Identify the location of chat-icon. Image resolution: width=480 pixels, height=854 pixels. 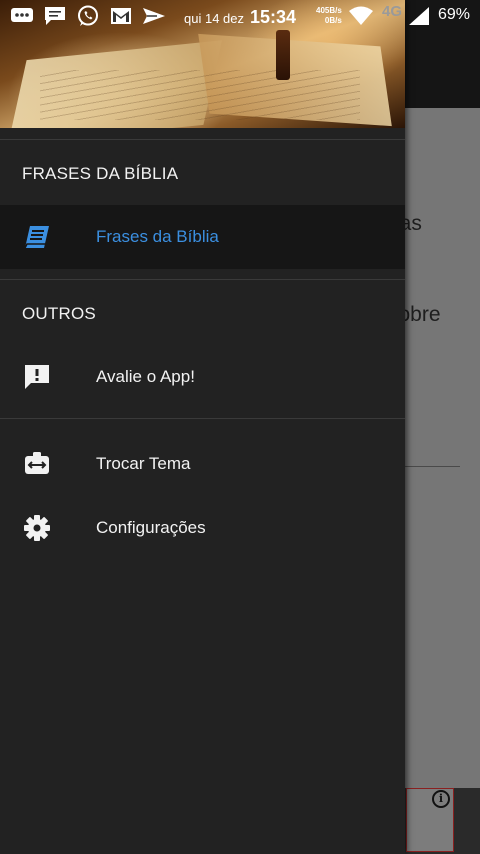
(55, 16).